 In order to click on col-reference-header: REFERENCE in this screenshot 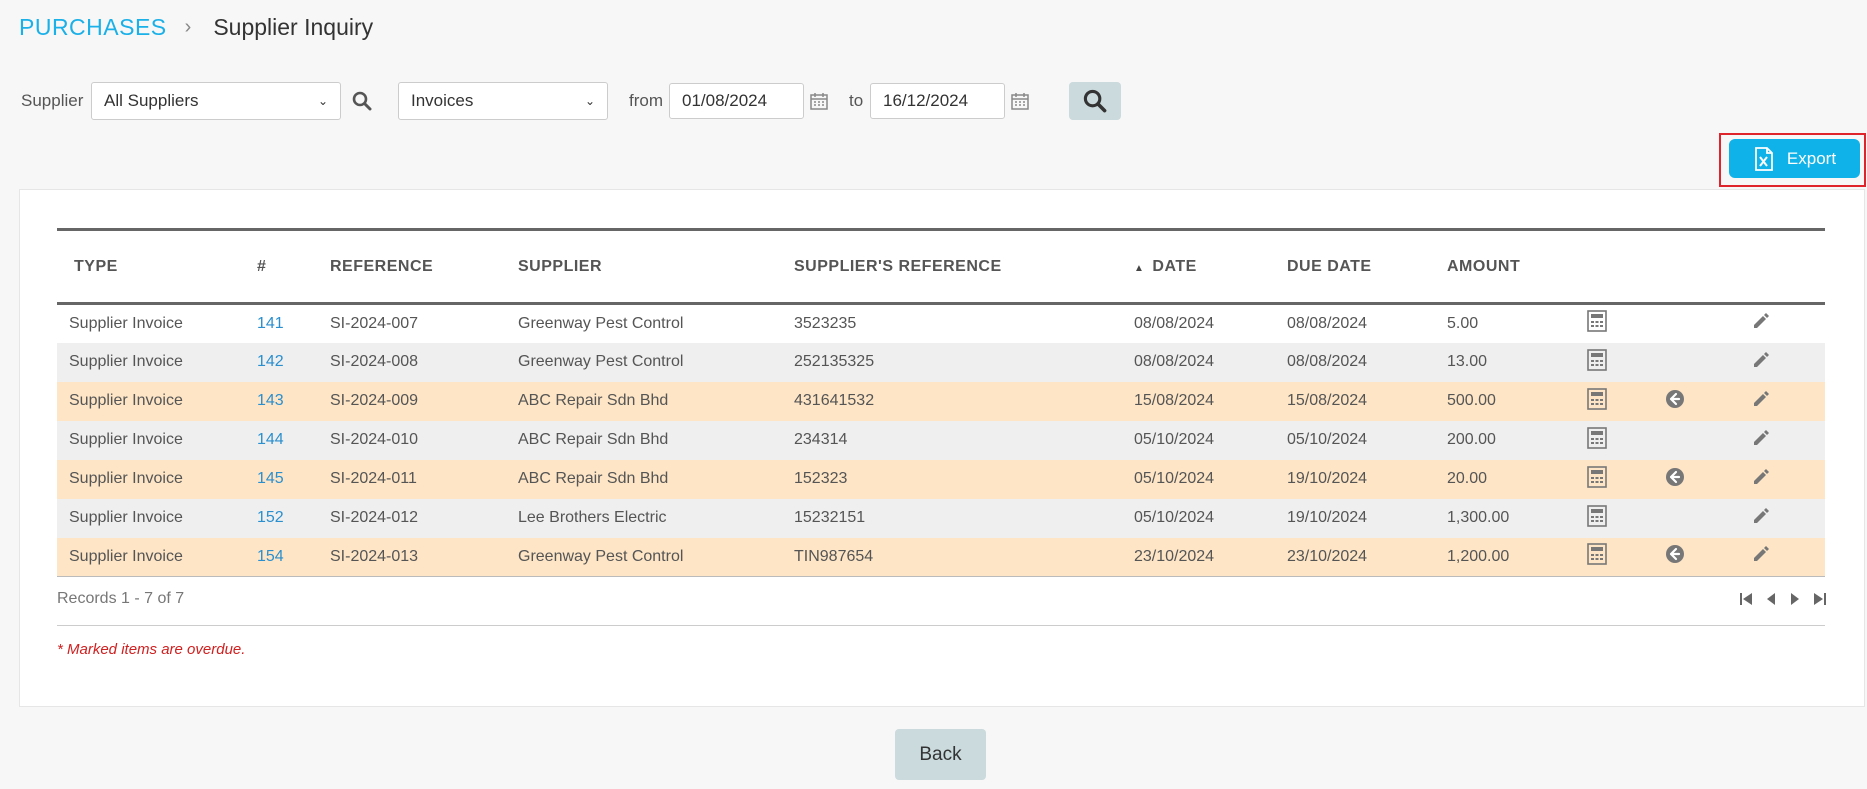, I will do `click(424, 267)`.